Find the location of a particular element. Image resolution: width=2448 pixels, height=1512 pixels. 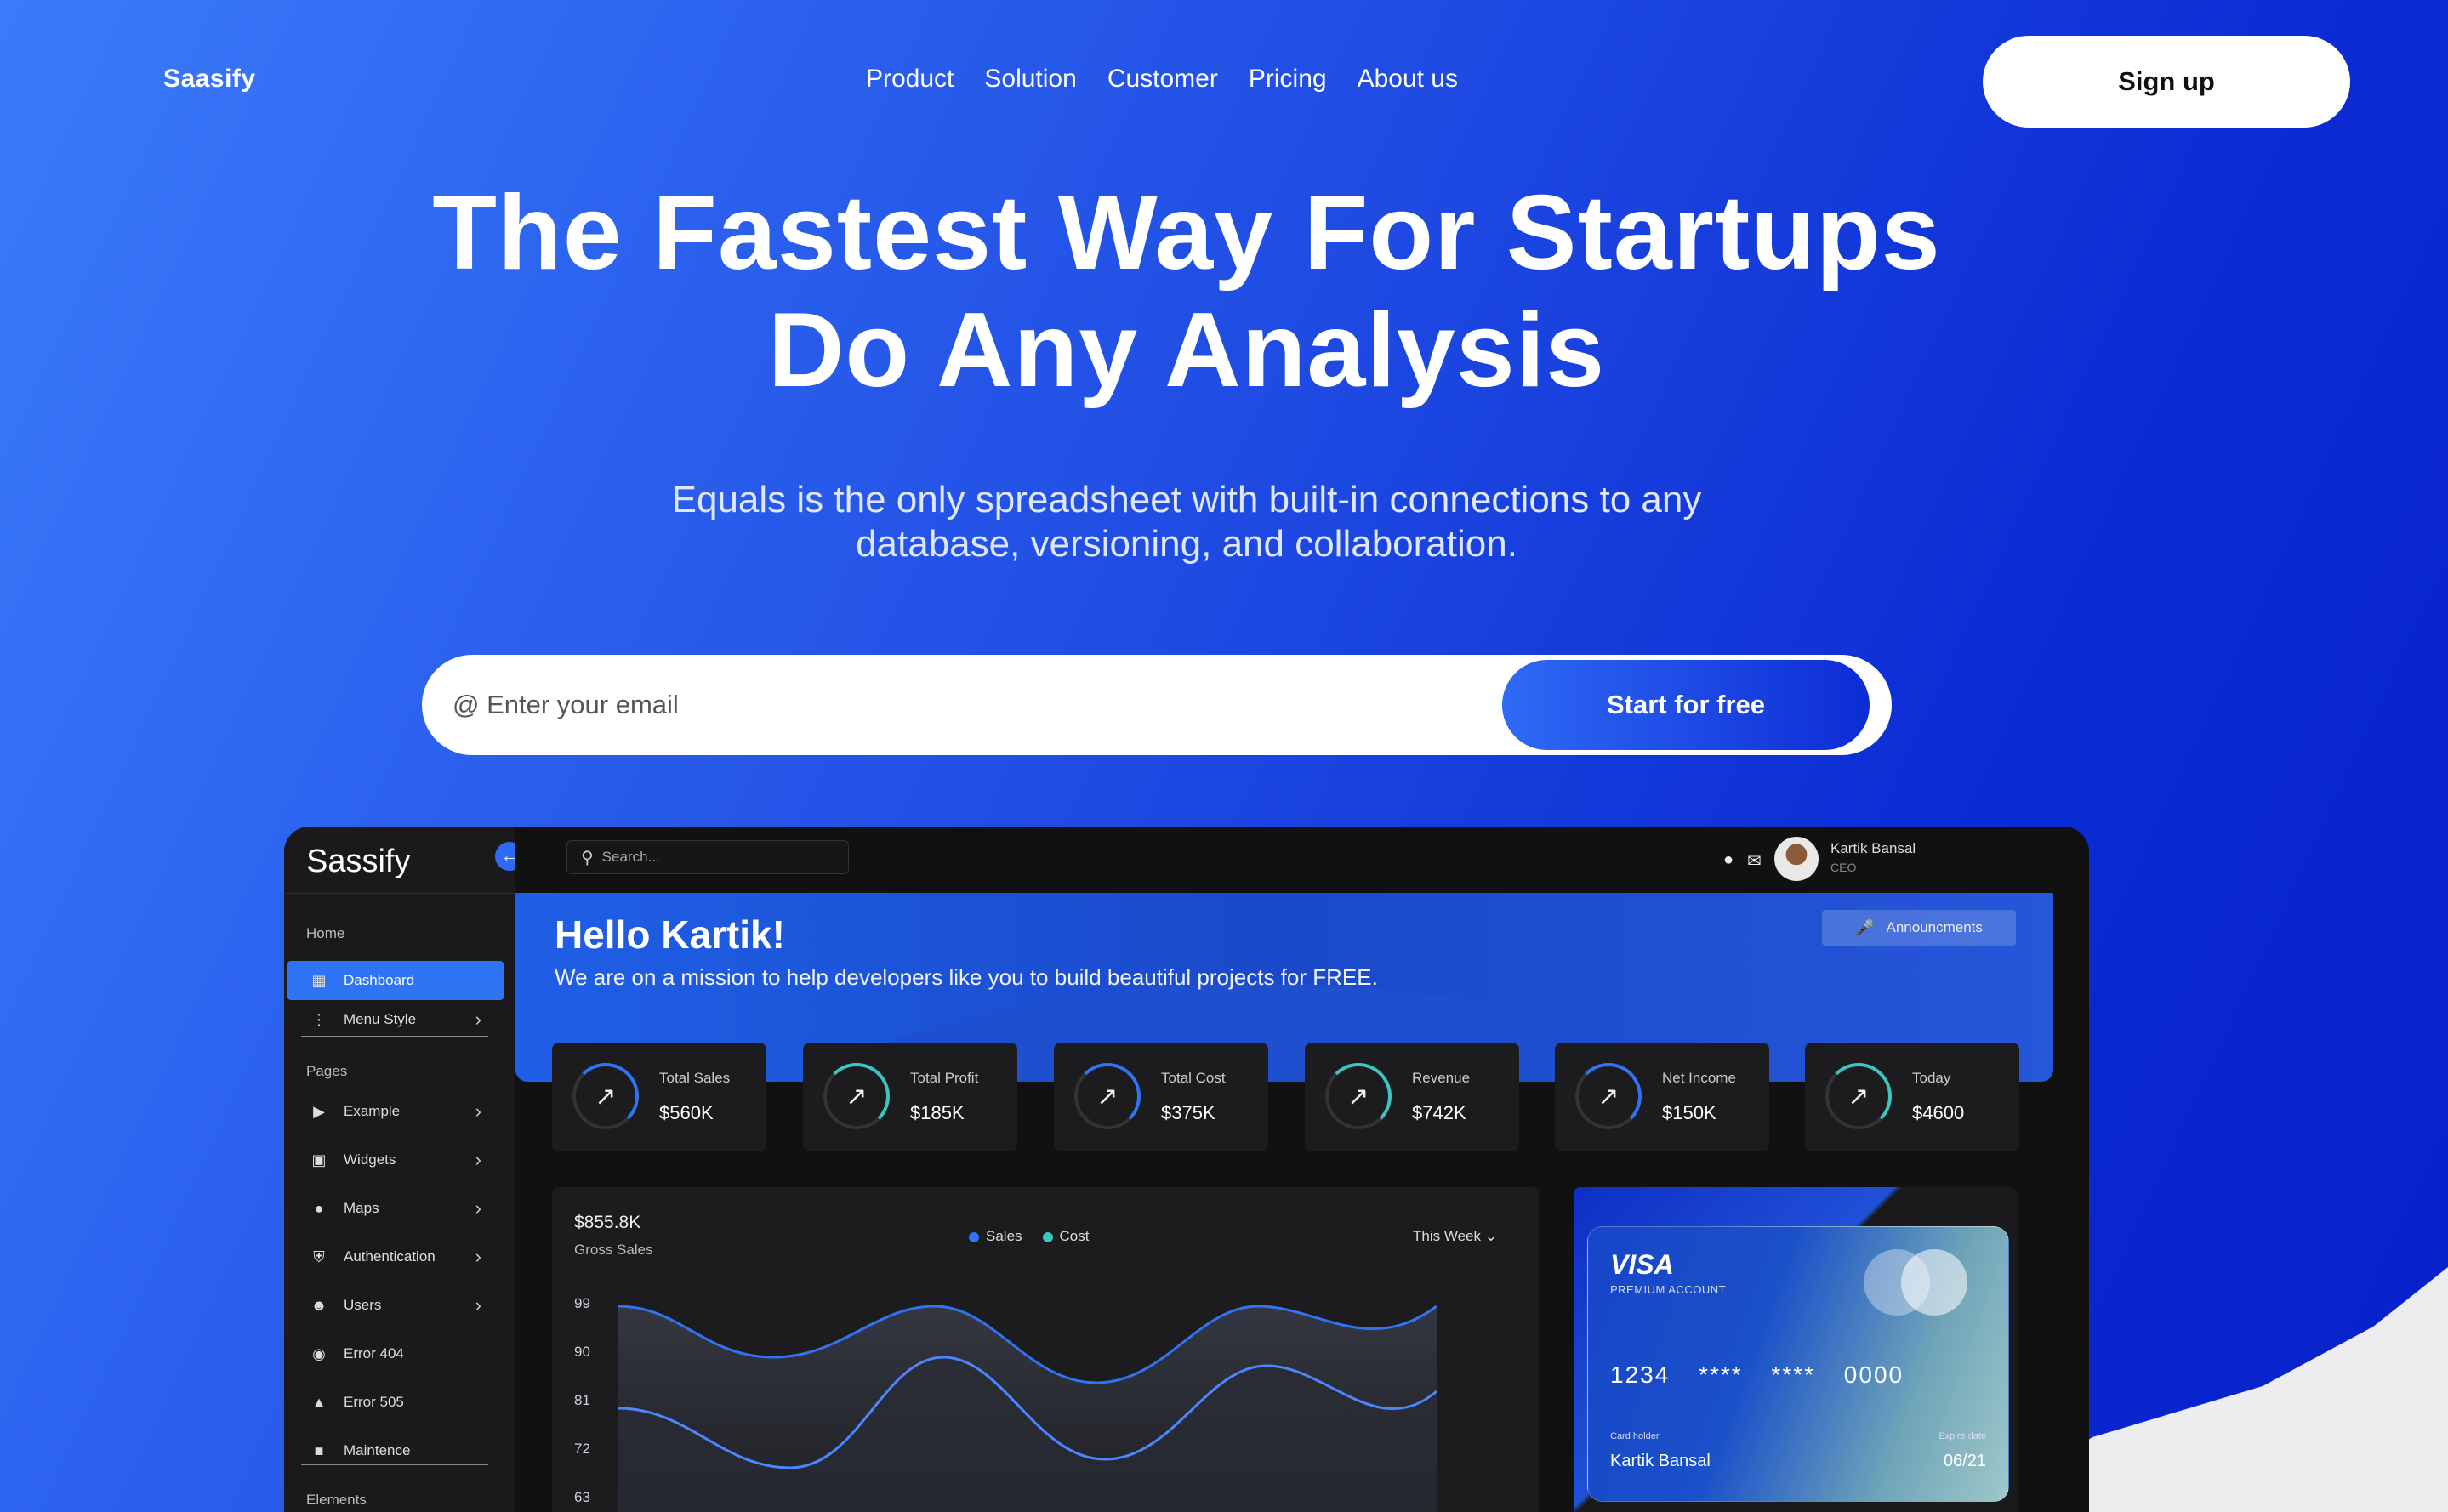

card-expiry-label: Expire date is located at coordinates (1962, 1436).